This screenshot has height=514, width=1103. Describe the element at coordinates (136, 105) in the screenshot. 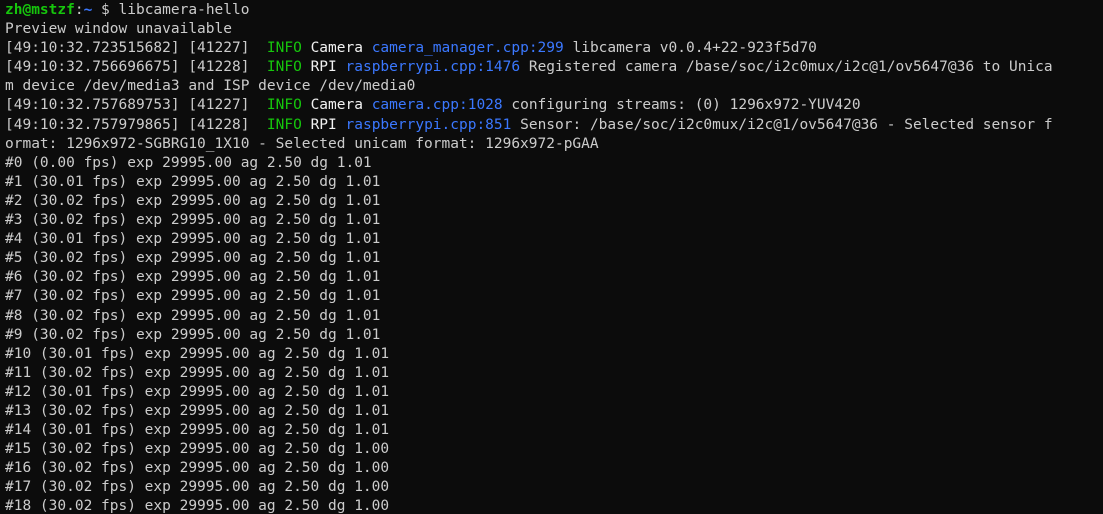

I see `output-text: [49:10:32.757689753] [41227]` at that location.